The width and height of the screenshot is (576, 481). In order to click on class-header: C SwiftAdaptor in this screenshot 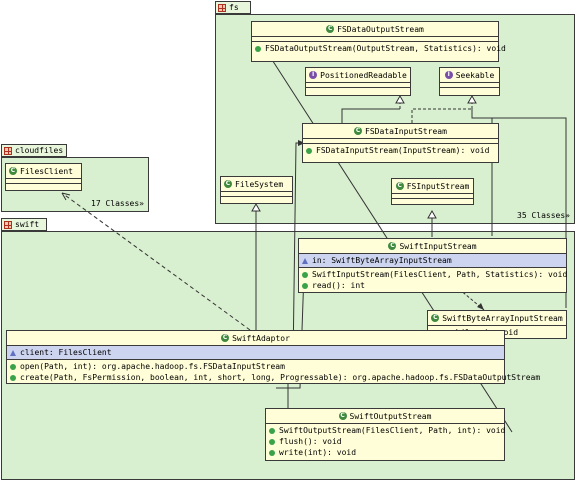, I will do `click(255, 338)`.